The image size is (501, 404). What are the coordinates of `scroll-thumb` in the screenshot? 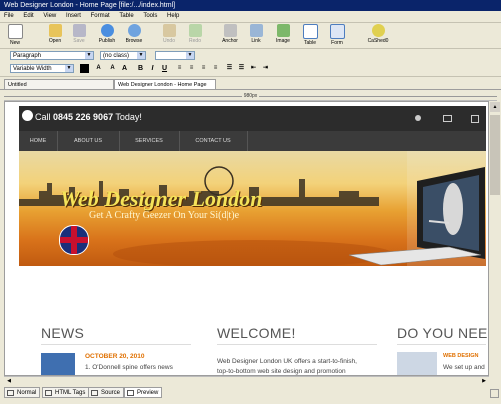 It's located at (495, 155).